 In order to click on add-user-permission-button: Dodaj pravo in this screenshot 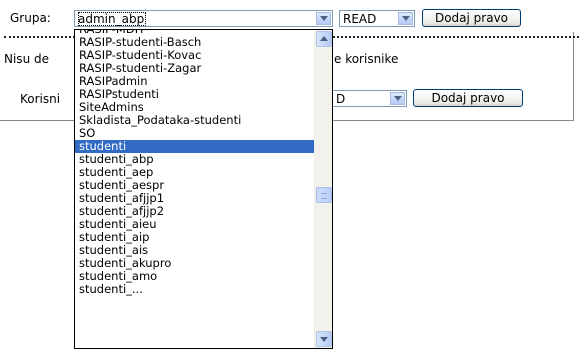, I will do `click(468, 98)`.